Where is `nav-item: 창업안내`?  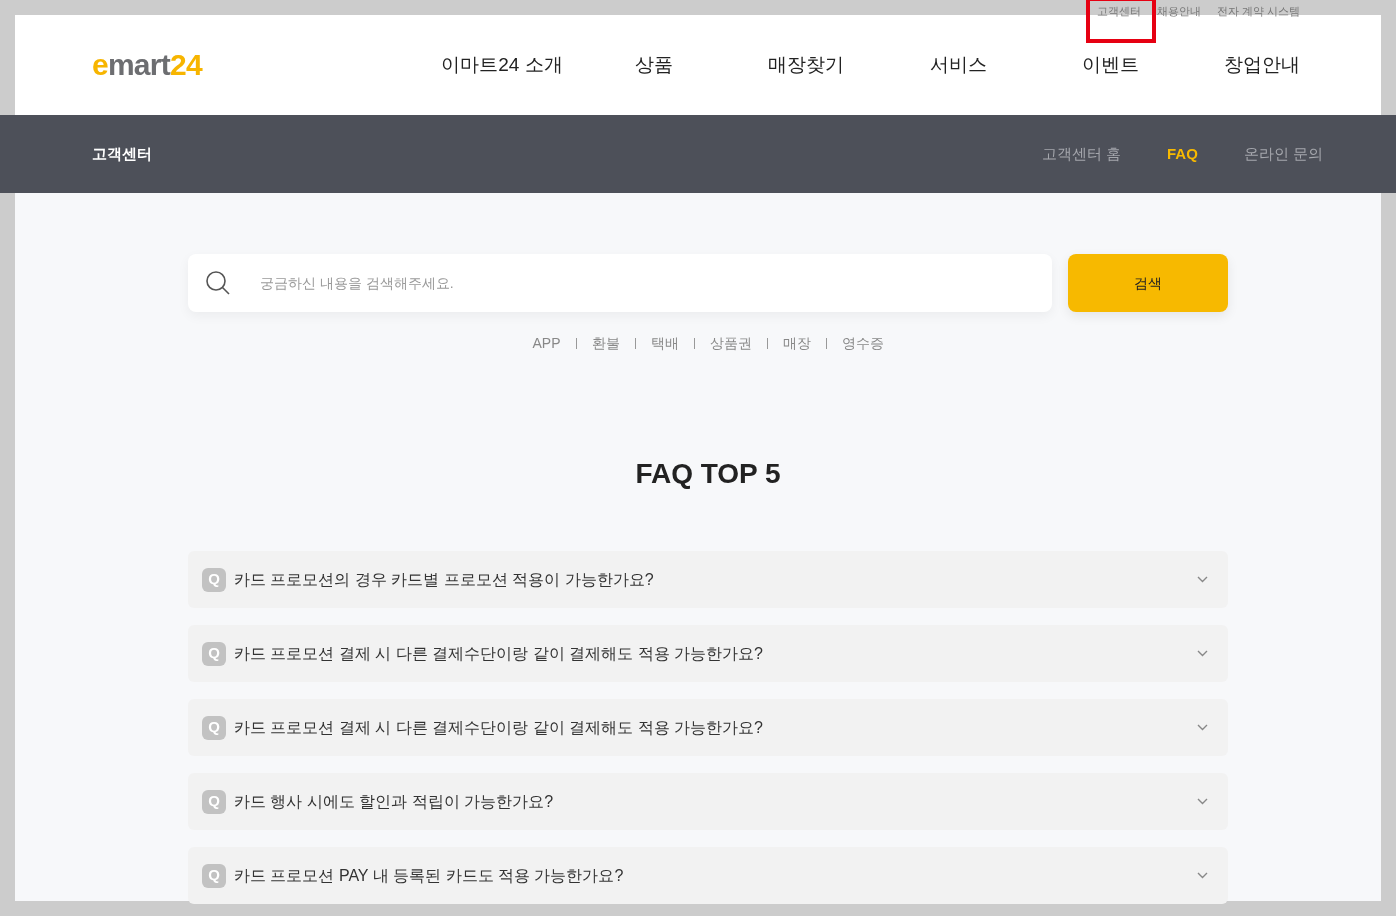
nav-item: 창업안내 is located at coordinates (1262, 65).